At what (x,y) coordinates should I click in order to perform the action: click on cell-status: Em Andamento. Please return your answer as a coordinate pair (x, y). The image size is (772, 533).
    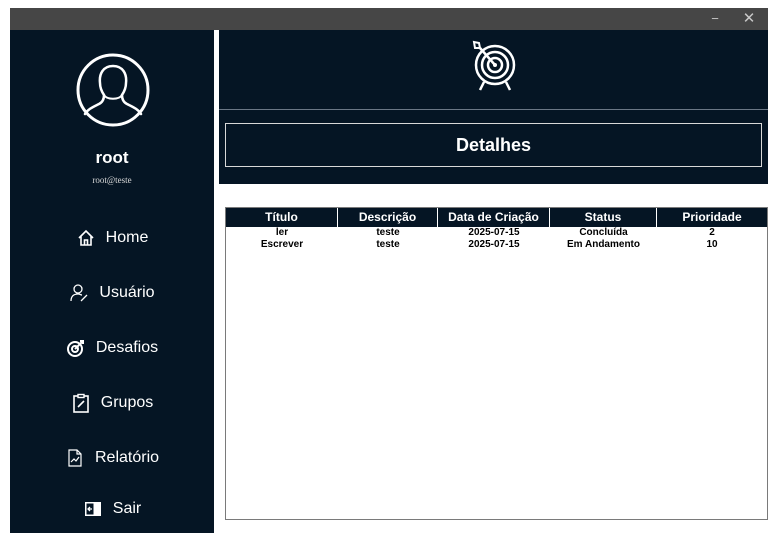
    Looking at the image, I should click on (603, 244).